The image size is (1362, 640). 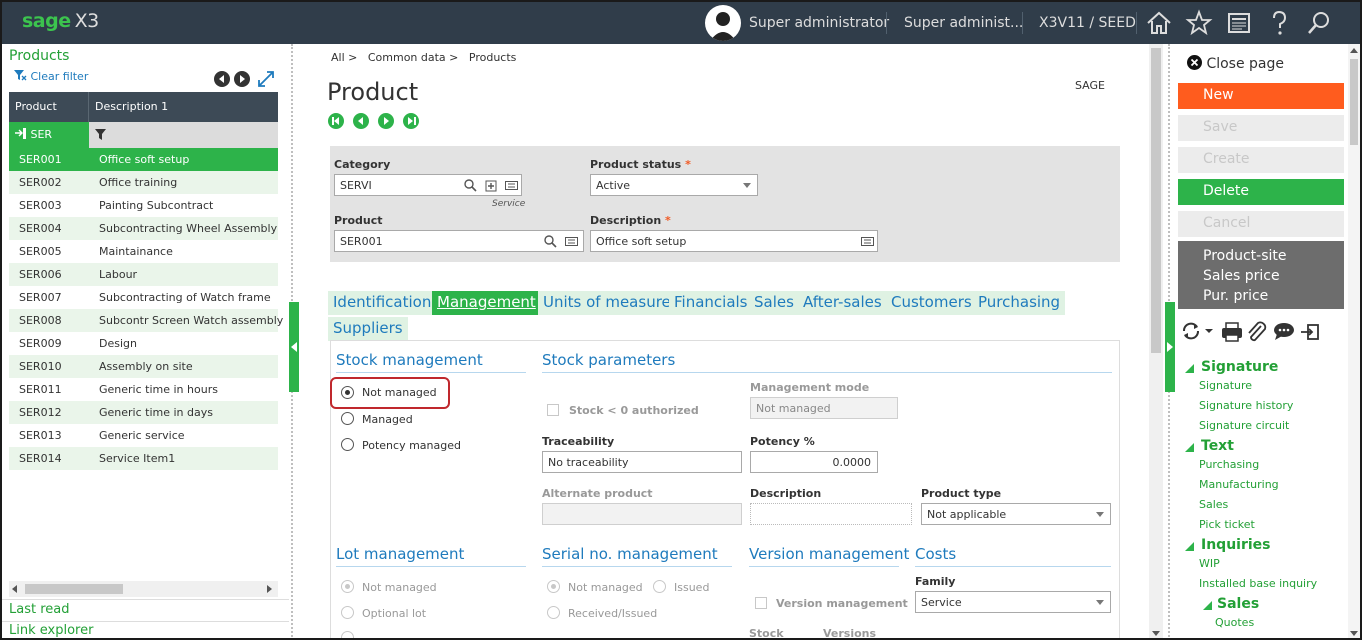 I want to click on comment-icon, so click(x=1284, y=331).